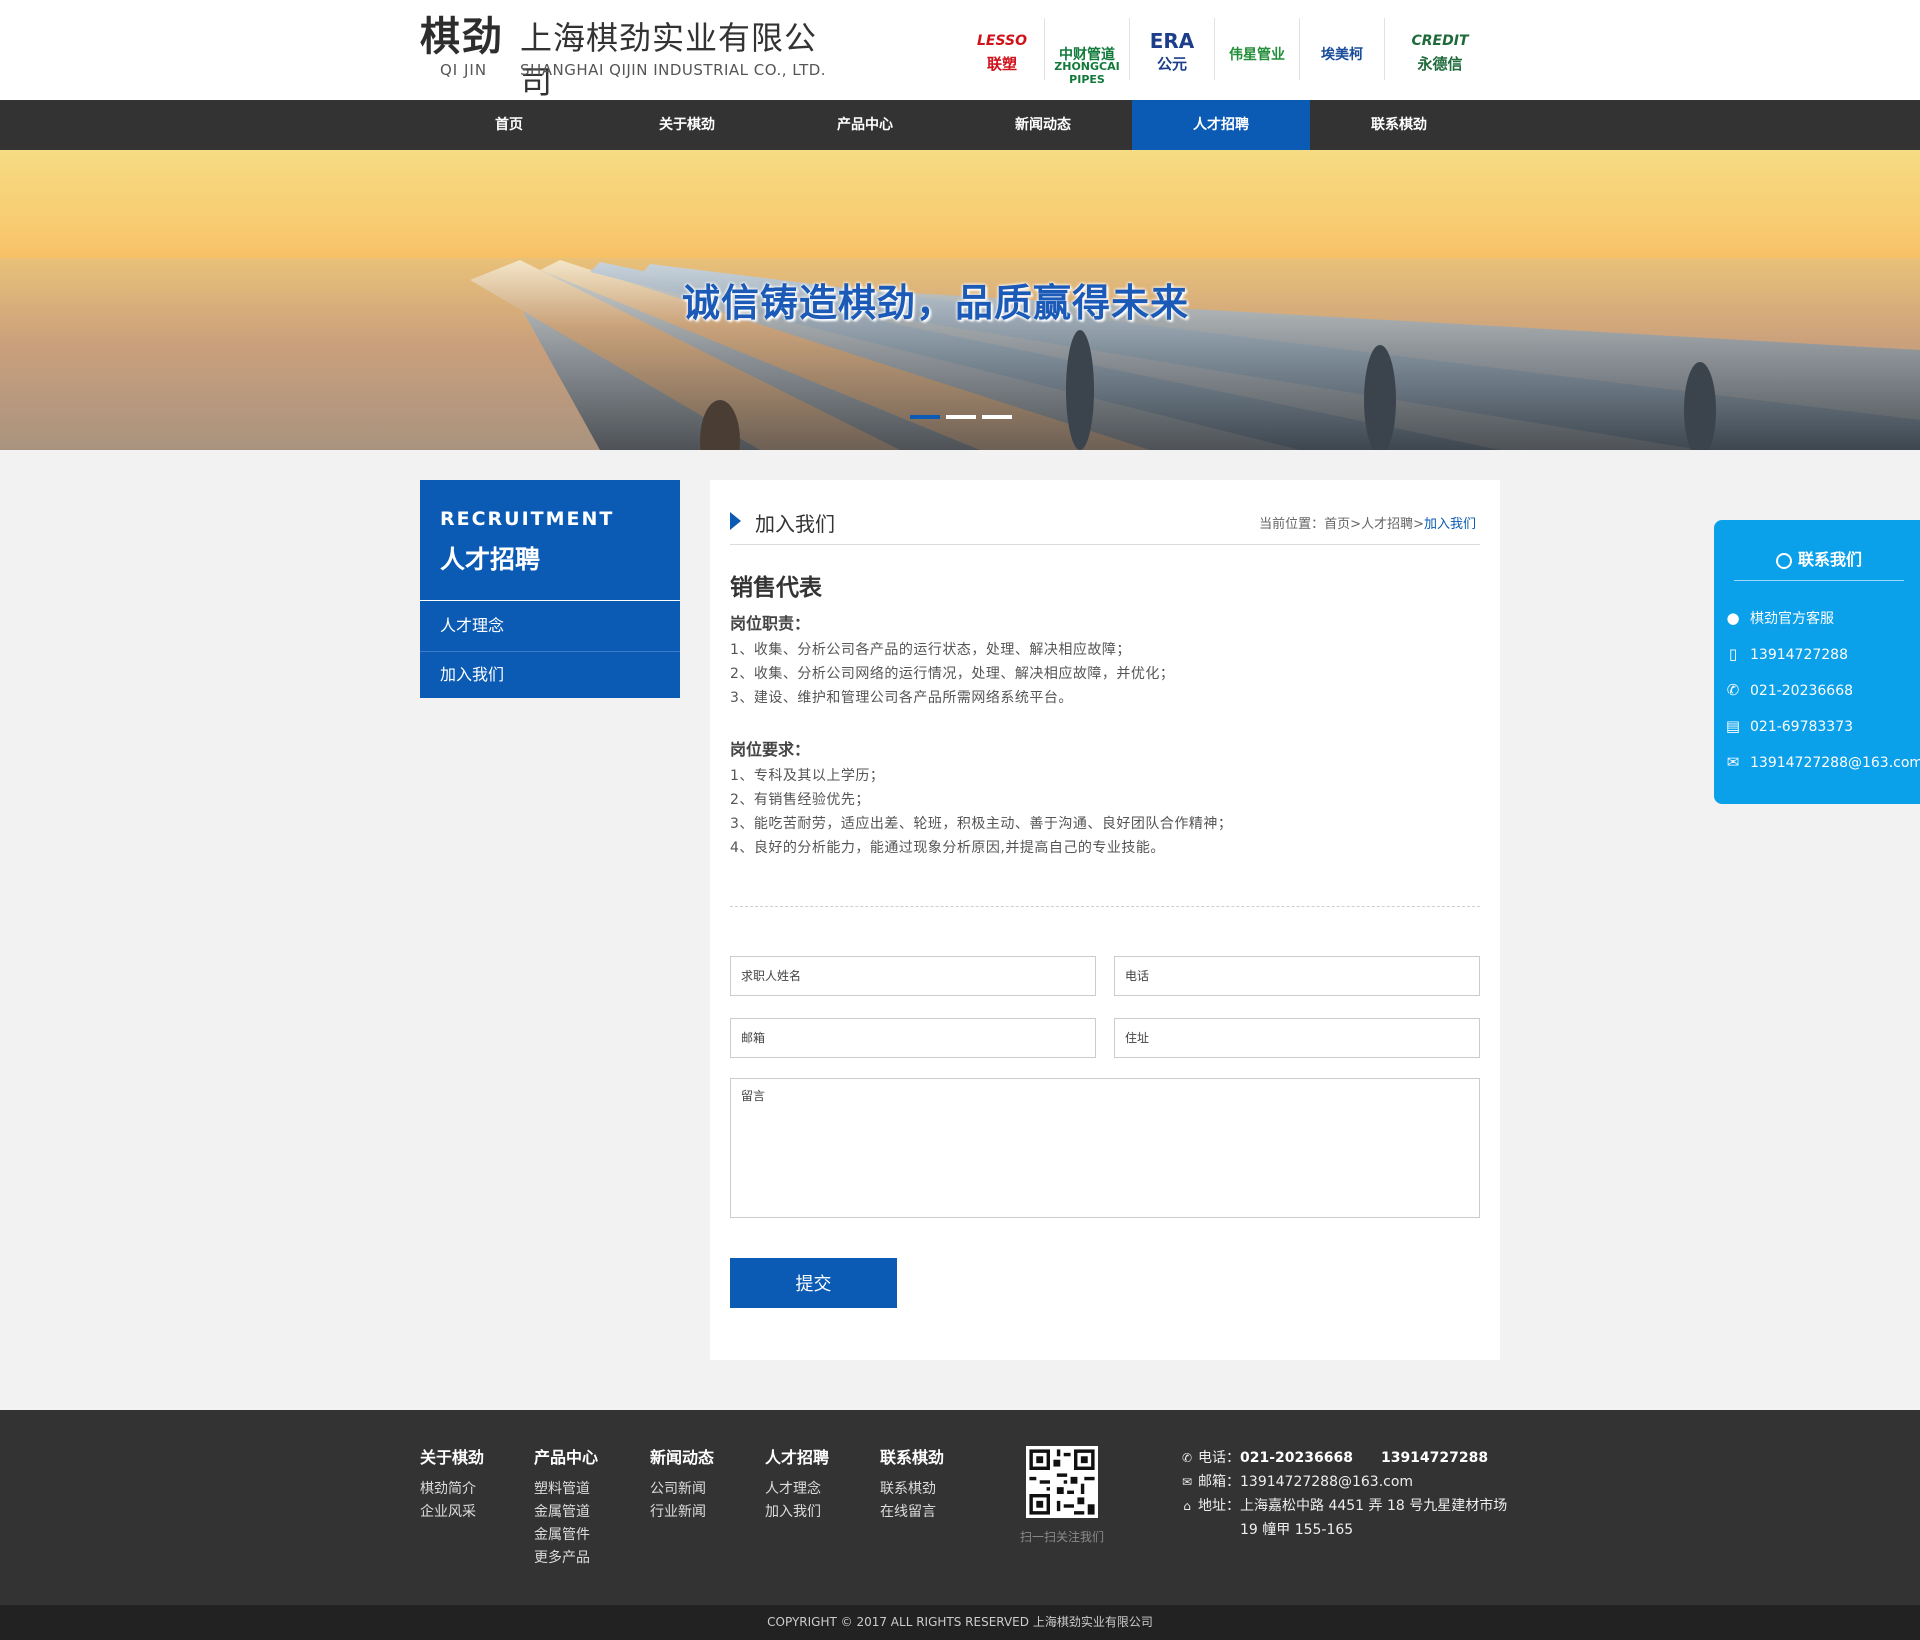 The width and height of the screenshot is (1920, 1640). What do you see at coordinates (566, 1489) in the screenshot?
I see `footer-link: 塑料管道` at bounding box center [566, 1489].